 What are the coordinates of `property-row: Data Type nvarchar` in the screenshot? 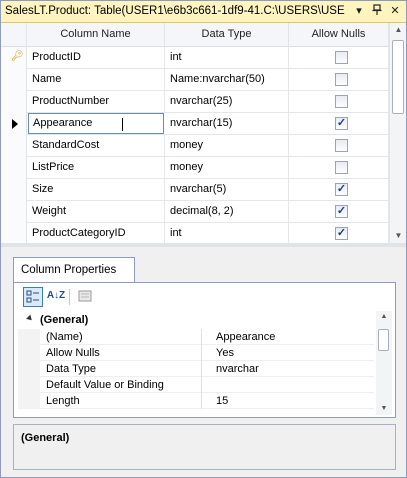 It's located at (196, 369).